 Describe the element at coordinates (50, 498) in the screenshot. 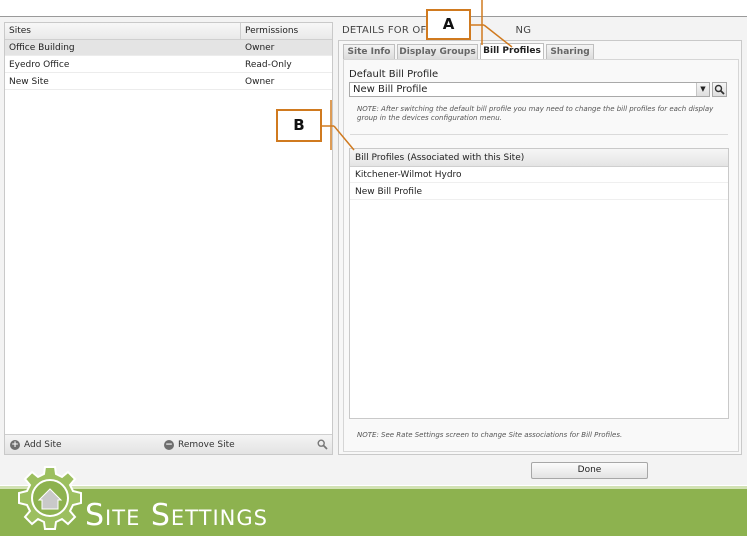

I see `gear-house-icon` at that location.